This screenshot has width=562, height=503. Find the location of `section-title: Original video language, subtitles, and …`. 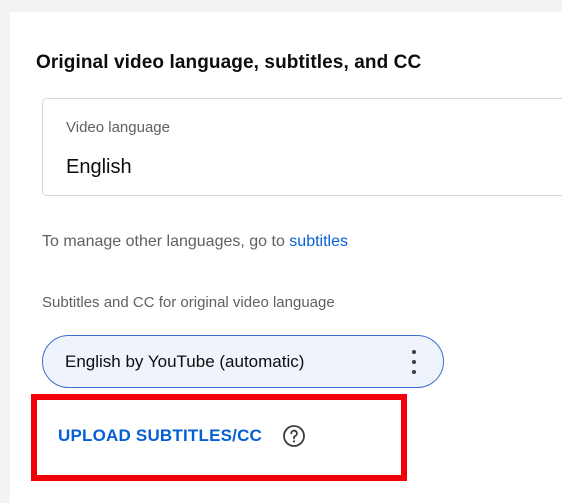

section-title: Original video language, subtitles, and … is located at coordinates (229, 62).